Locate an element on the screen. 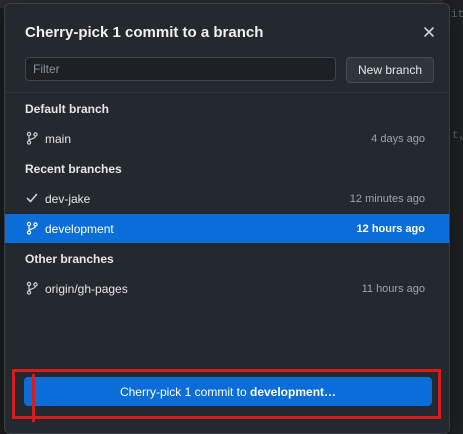  cherry-pick-button-prefix: Cherry-pick 1 commit to is located at coordinates (184, 391).